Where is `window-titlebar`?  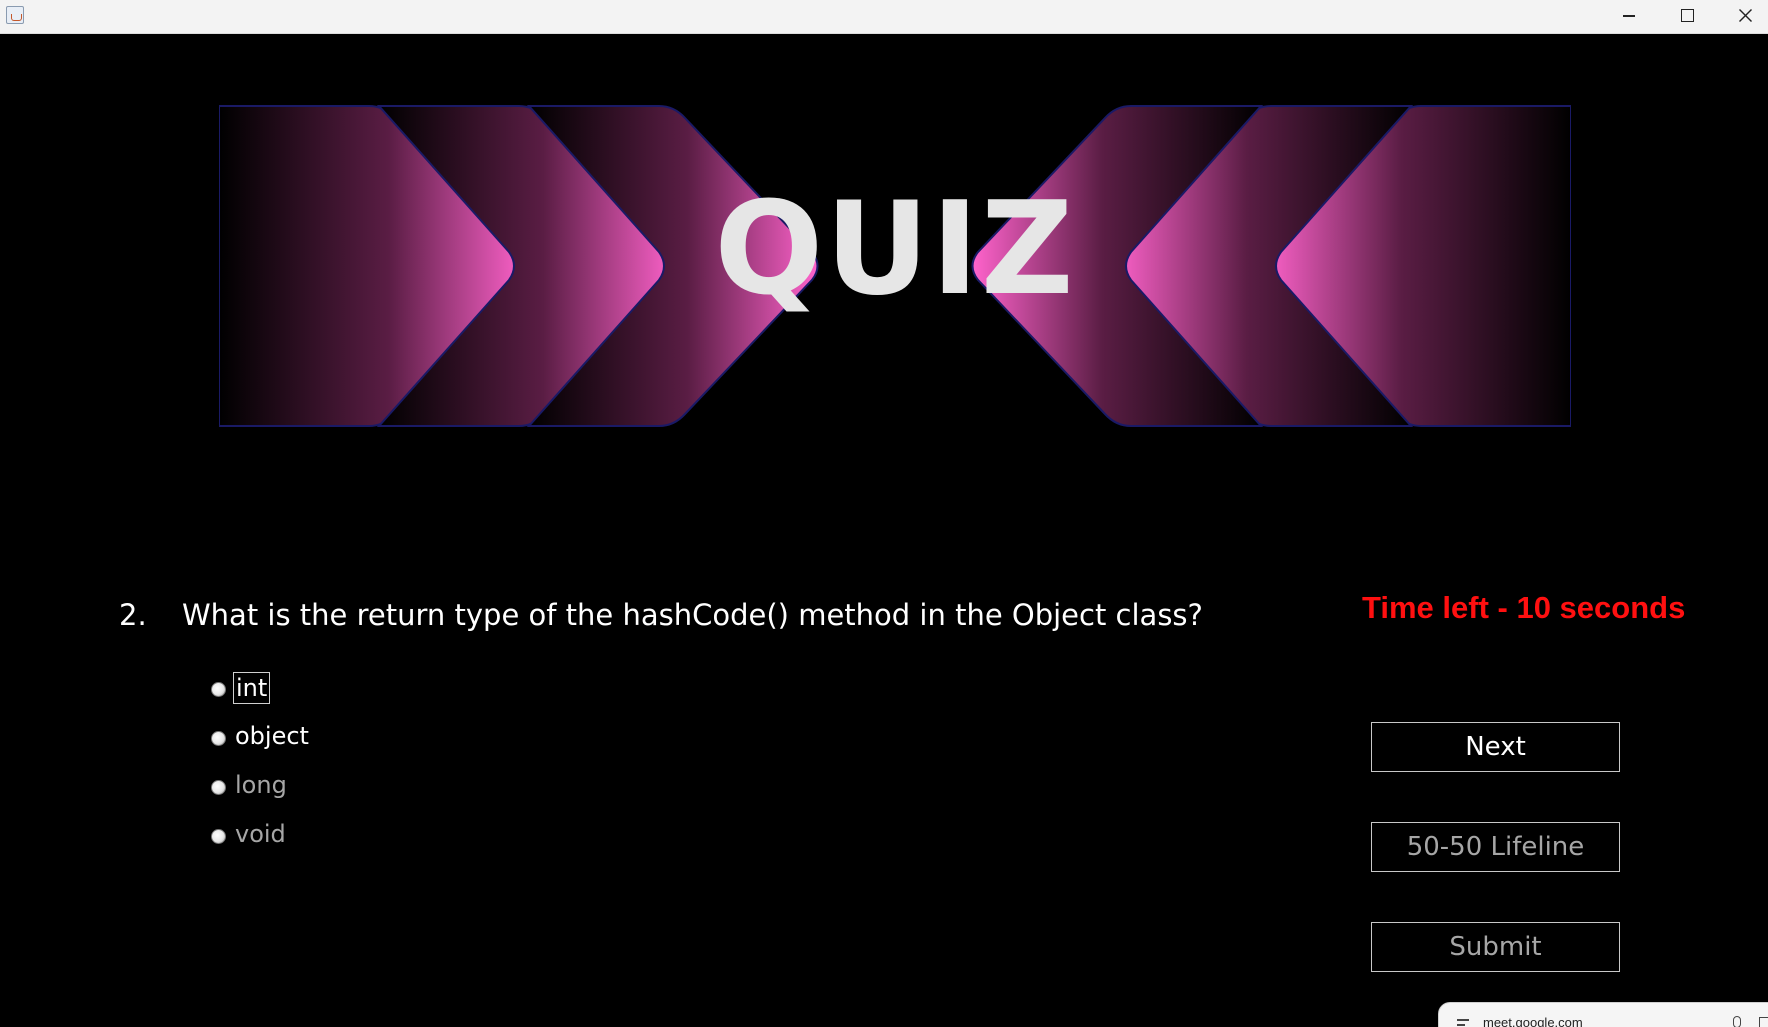
window-titlebar is located at coordinates (884, 17).